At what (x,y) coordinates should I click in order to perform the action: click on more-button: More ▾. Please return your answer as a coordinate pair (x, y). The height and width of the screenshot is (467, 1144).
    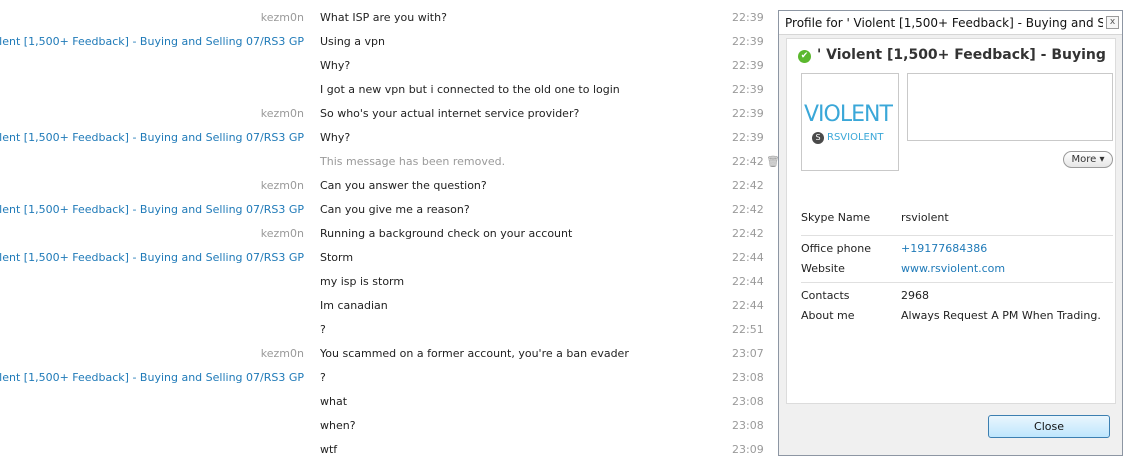
    Looking at the image, I should click on (1088, 159).